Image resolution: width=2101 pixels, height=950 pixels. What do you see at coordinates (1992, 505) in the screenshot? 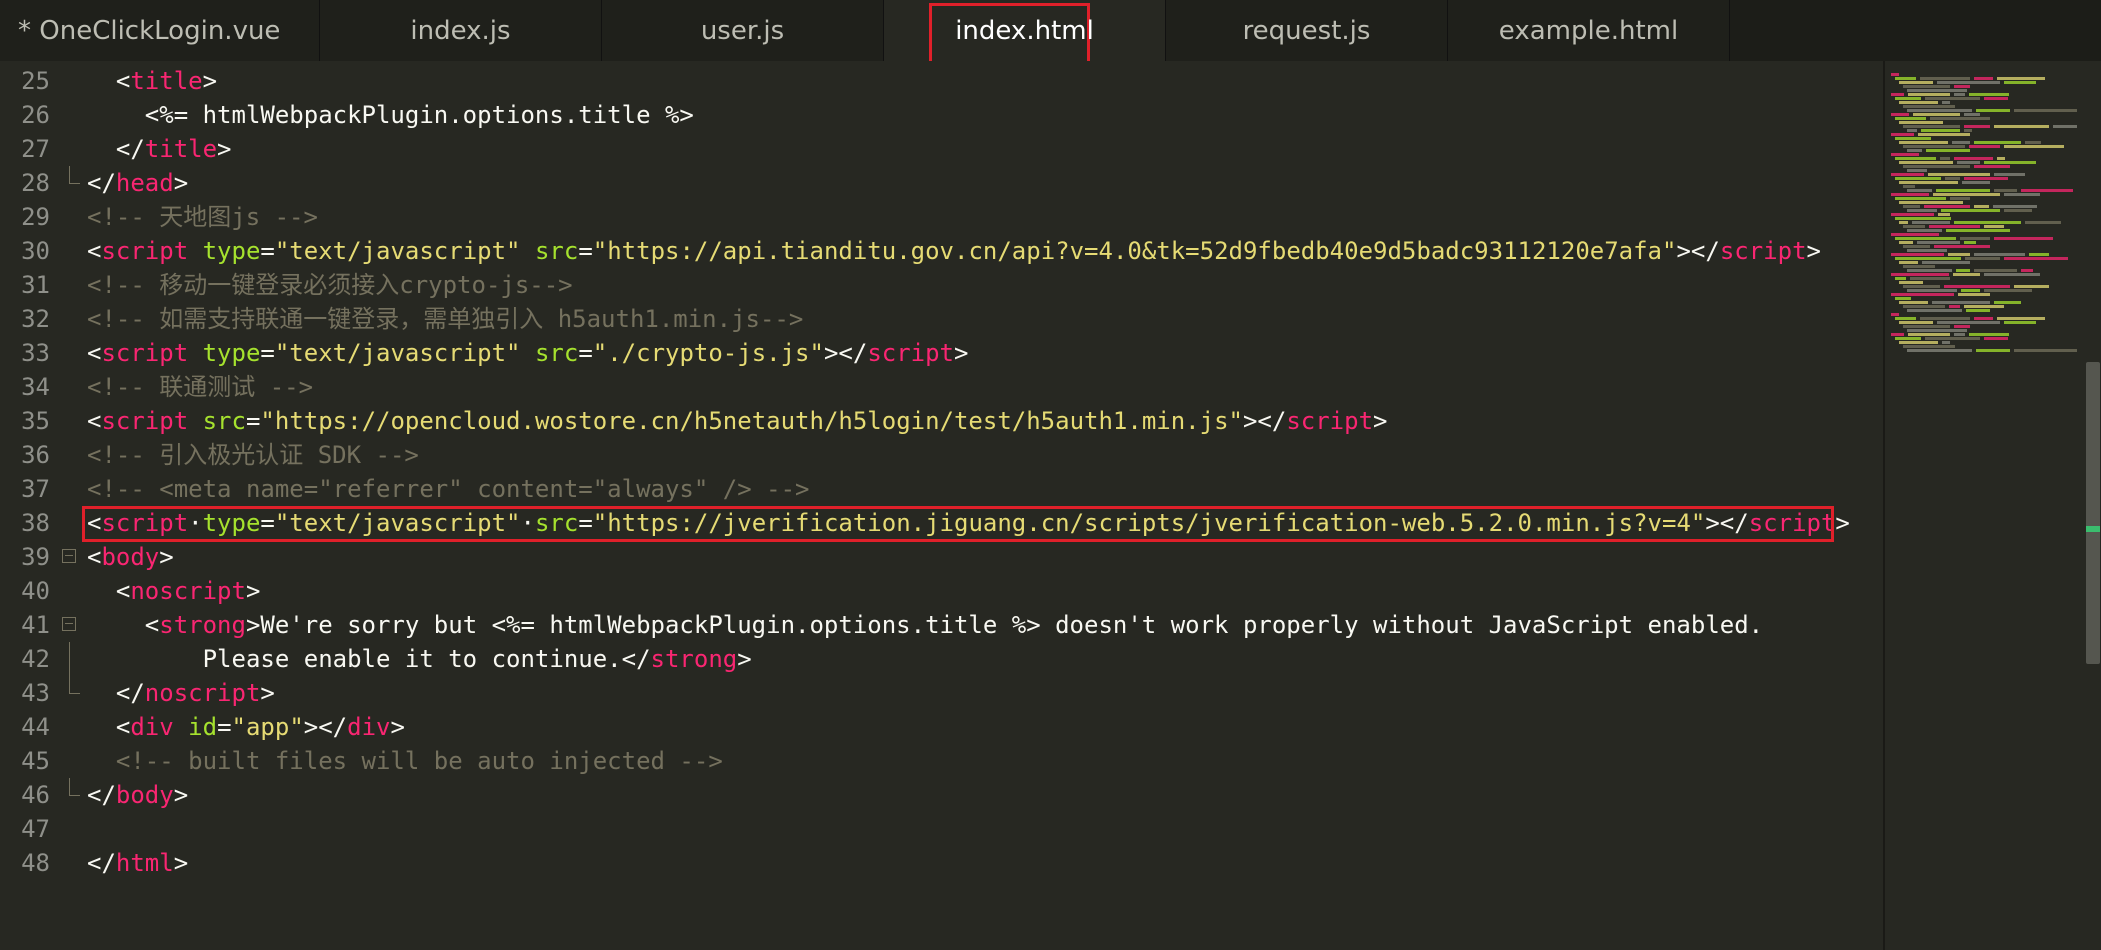
I see `minimap` at bounding box center [1992, 505].